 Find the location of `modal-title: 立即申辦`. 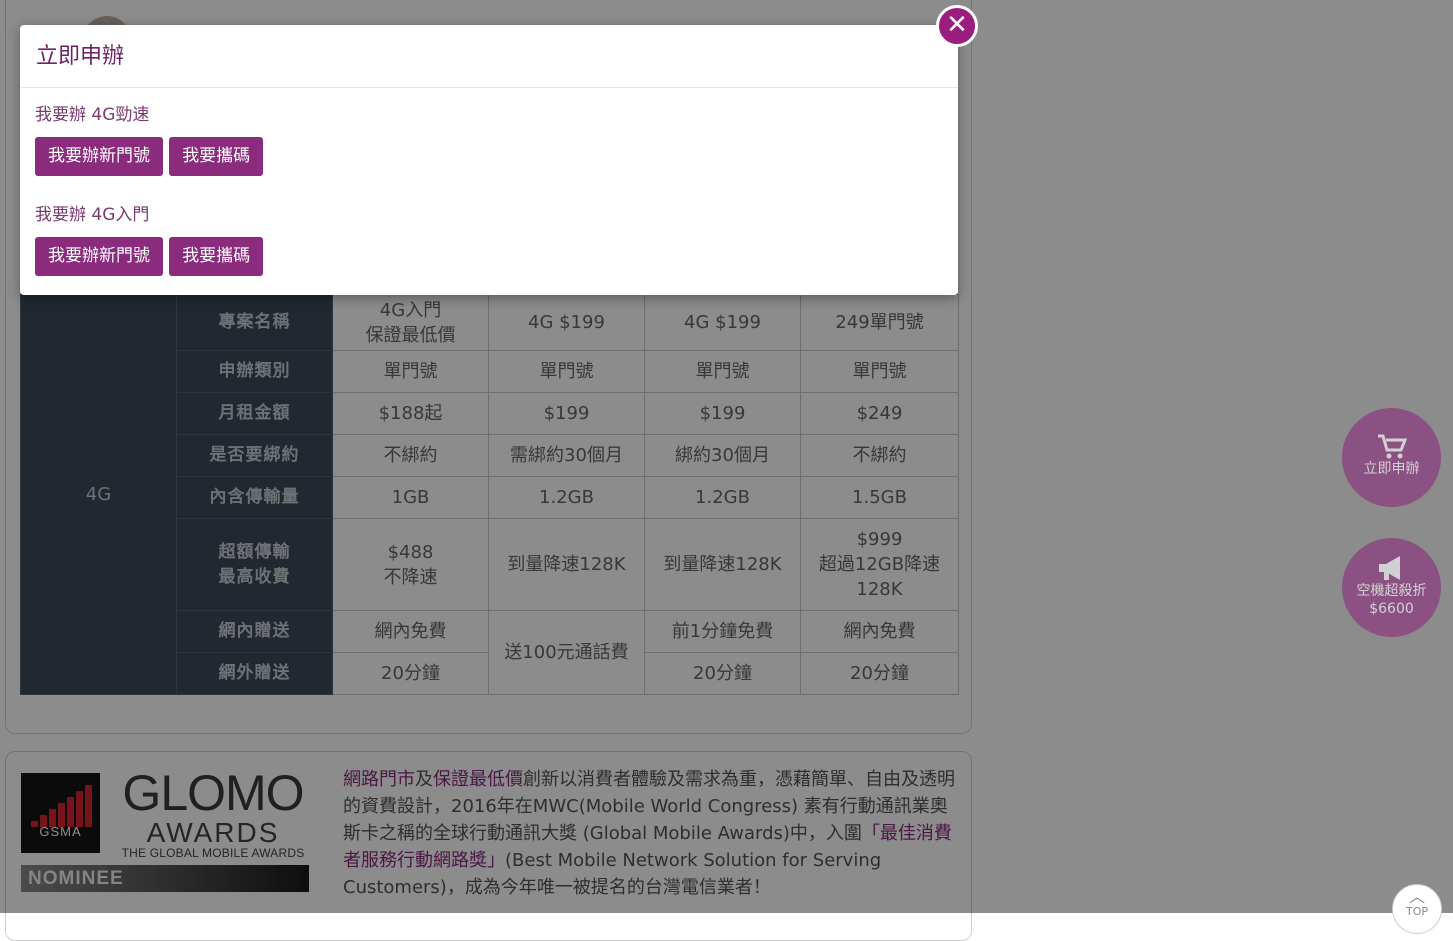

modal-title: 立即申辦 is located at coordinates (489, 56).